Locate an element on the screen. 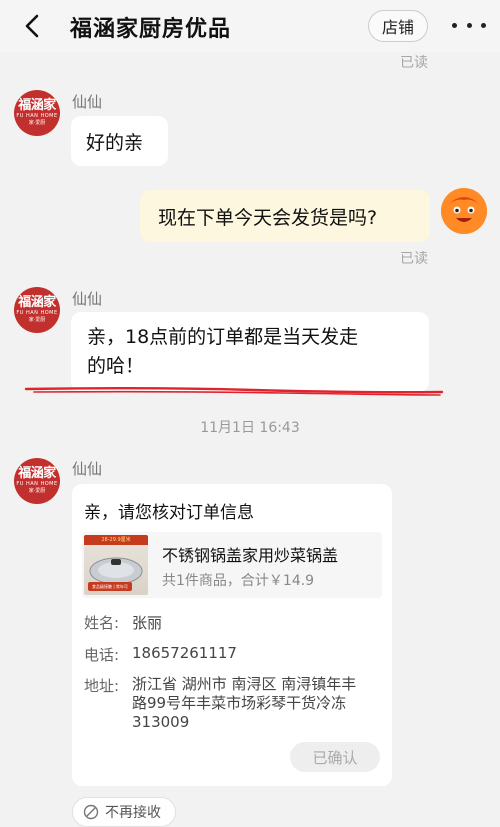  message-text-line: 亲，18点前的订单都是当天发走 is located at coordinates (223, 337).